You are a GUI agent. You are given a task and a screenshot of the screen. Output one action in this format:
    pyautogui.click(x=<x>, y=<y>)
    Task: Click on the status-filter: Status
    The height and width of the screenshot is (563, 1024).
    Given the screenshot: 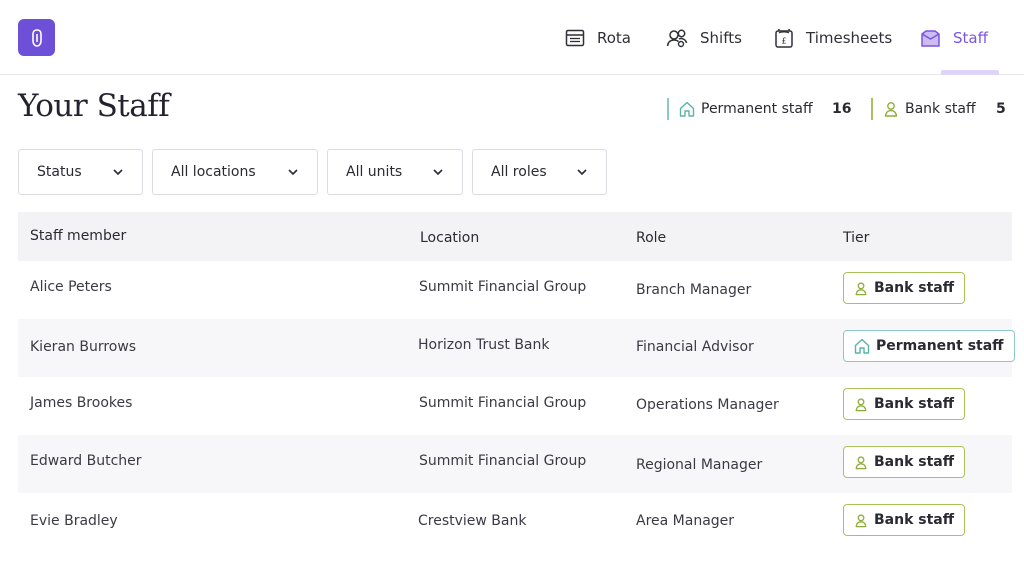 What is the action you would take?
    pyautogui.click(x=80, y=172)
    